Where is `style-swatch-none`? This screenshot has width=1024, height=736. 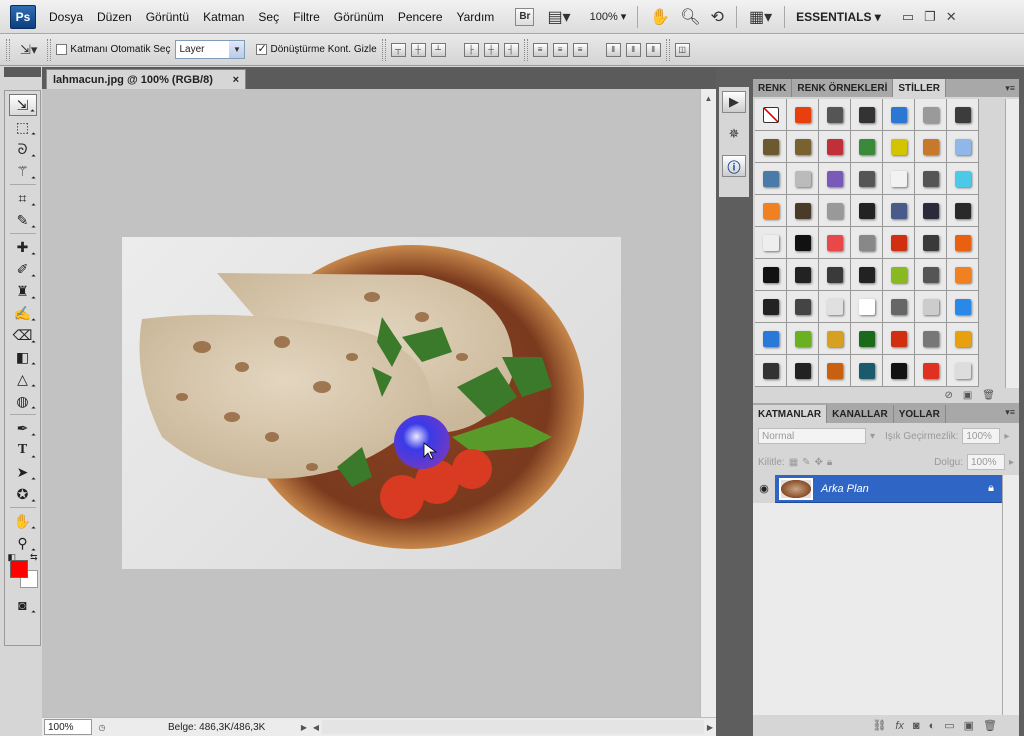
style-swatch-none is located at coordinates (771, 115).